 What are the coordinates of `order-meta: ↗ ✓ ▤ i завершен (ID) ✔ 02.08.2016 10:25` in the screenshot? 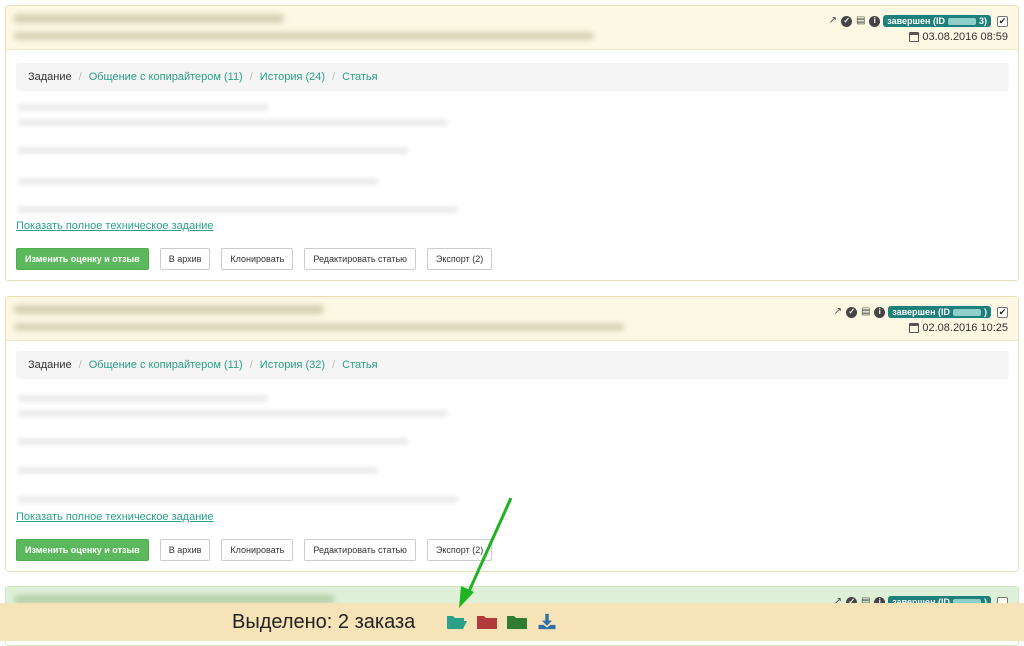 It's located at (920, 320).